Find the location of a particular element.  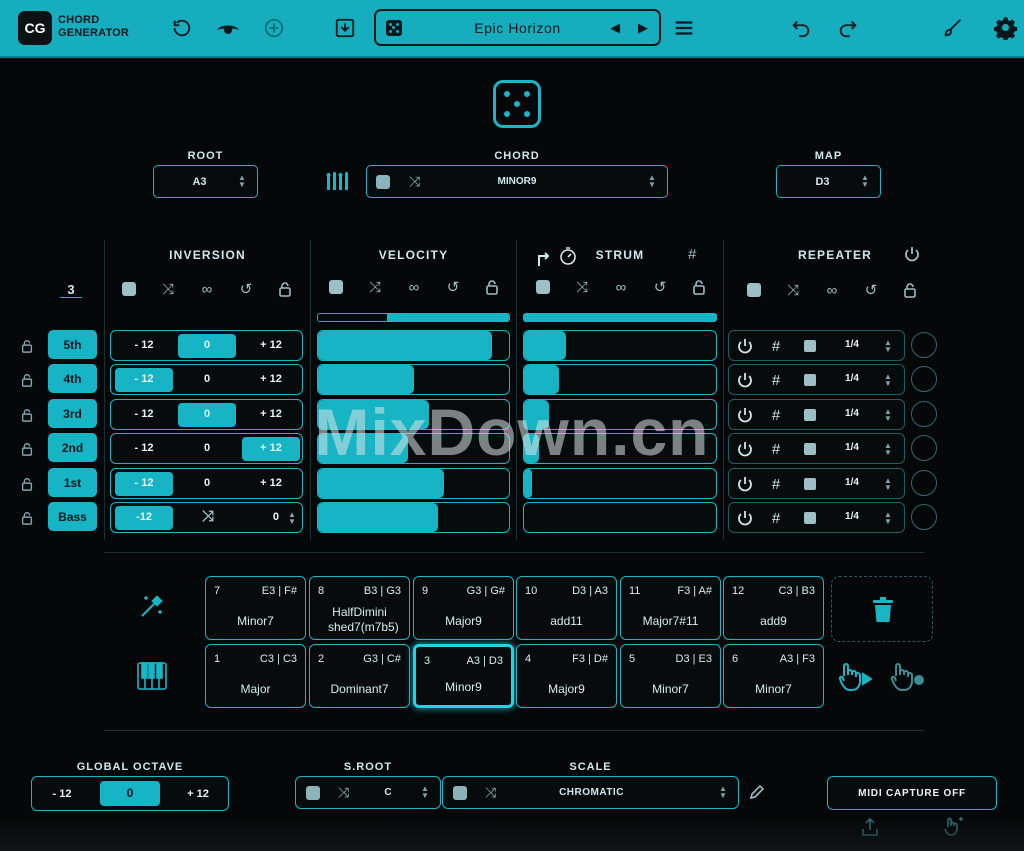

voice-button: 2nd is located at coordinates (72, 447).